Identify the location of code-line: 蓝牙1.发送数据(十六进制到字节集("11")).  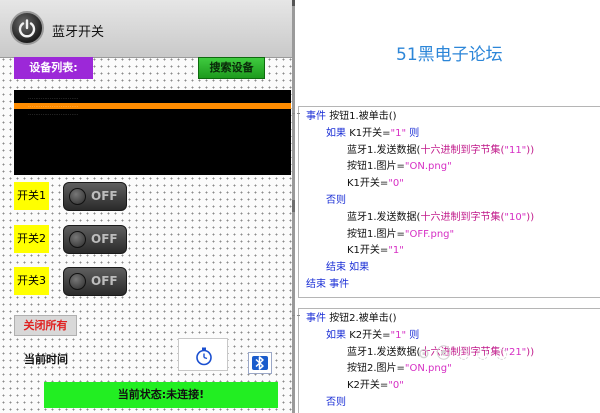
(440, 150).